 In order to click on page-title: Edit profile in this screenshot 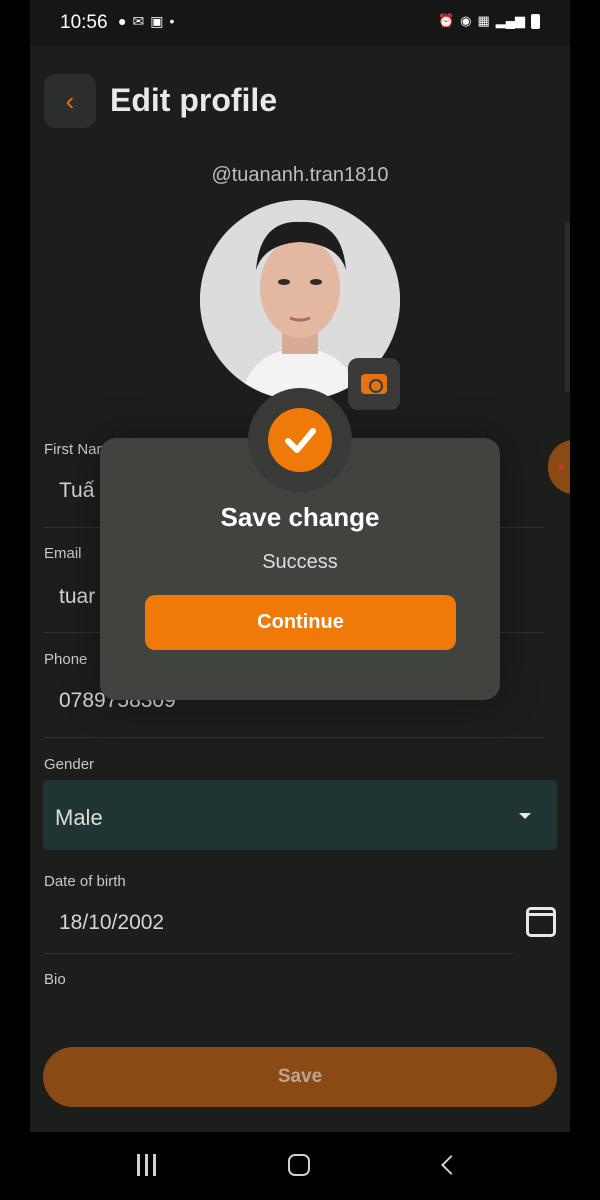, I will do `click(194, 100)`.